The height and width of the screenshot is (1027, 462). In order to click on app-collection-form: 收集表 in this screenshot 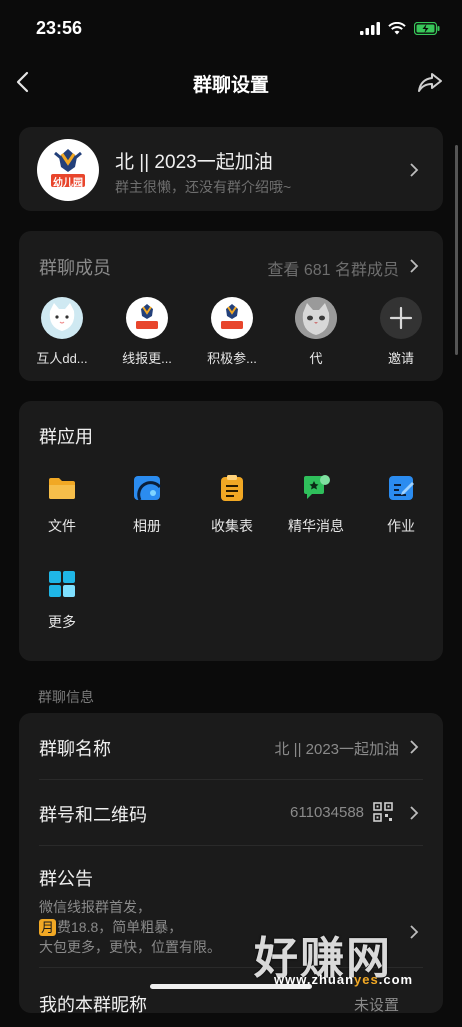, I will do `click(232, 504)`.